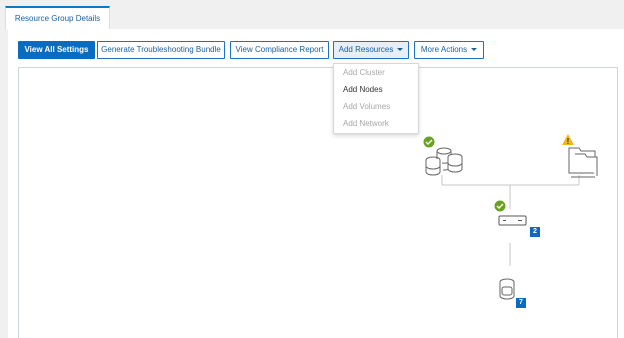 Image resolution: width=624 pixels, height=338 pixels. Describe the element at coordinates (57, 18) in the screenshot. I see `tab-resource-group-details: Resource Group Details` at that location.